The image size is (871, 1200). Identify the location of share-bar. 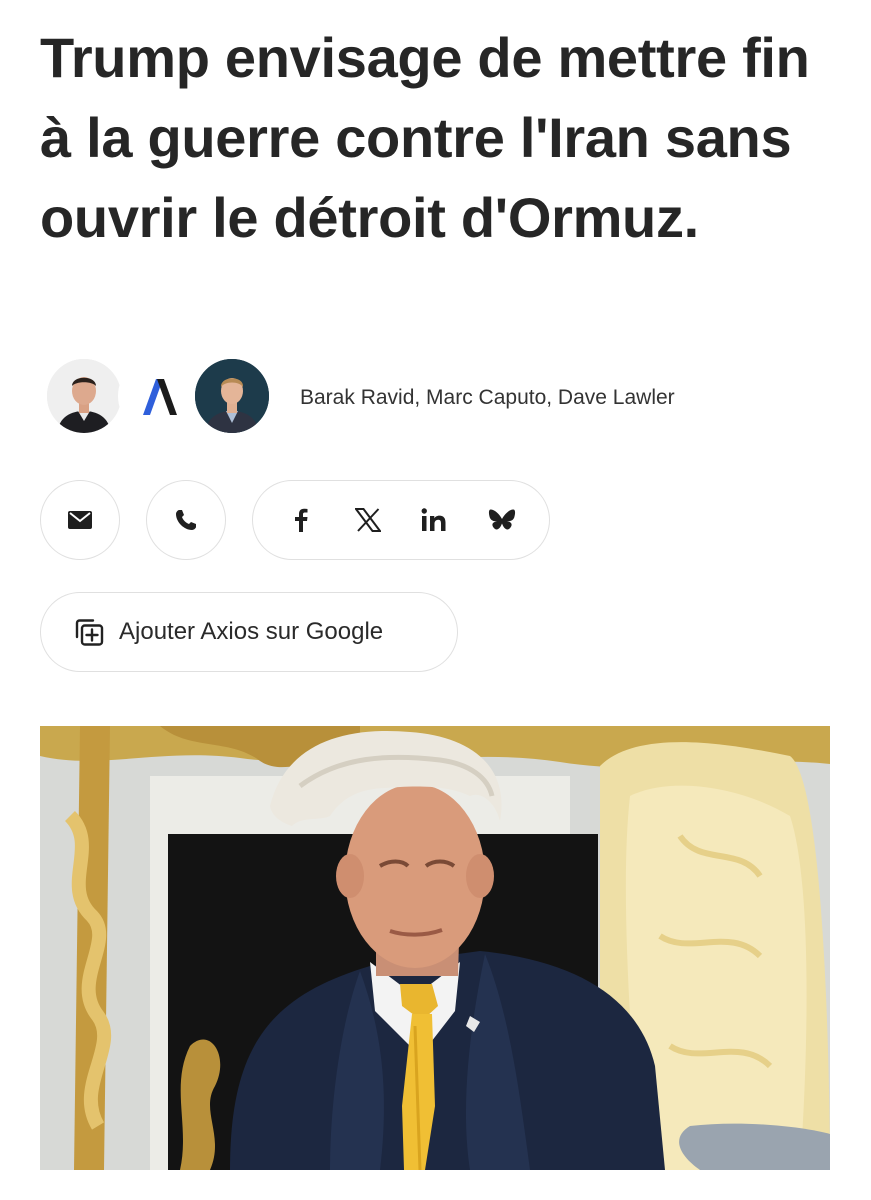
(295, 520).